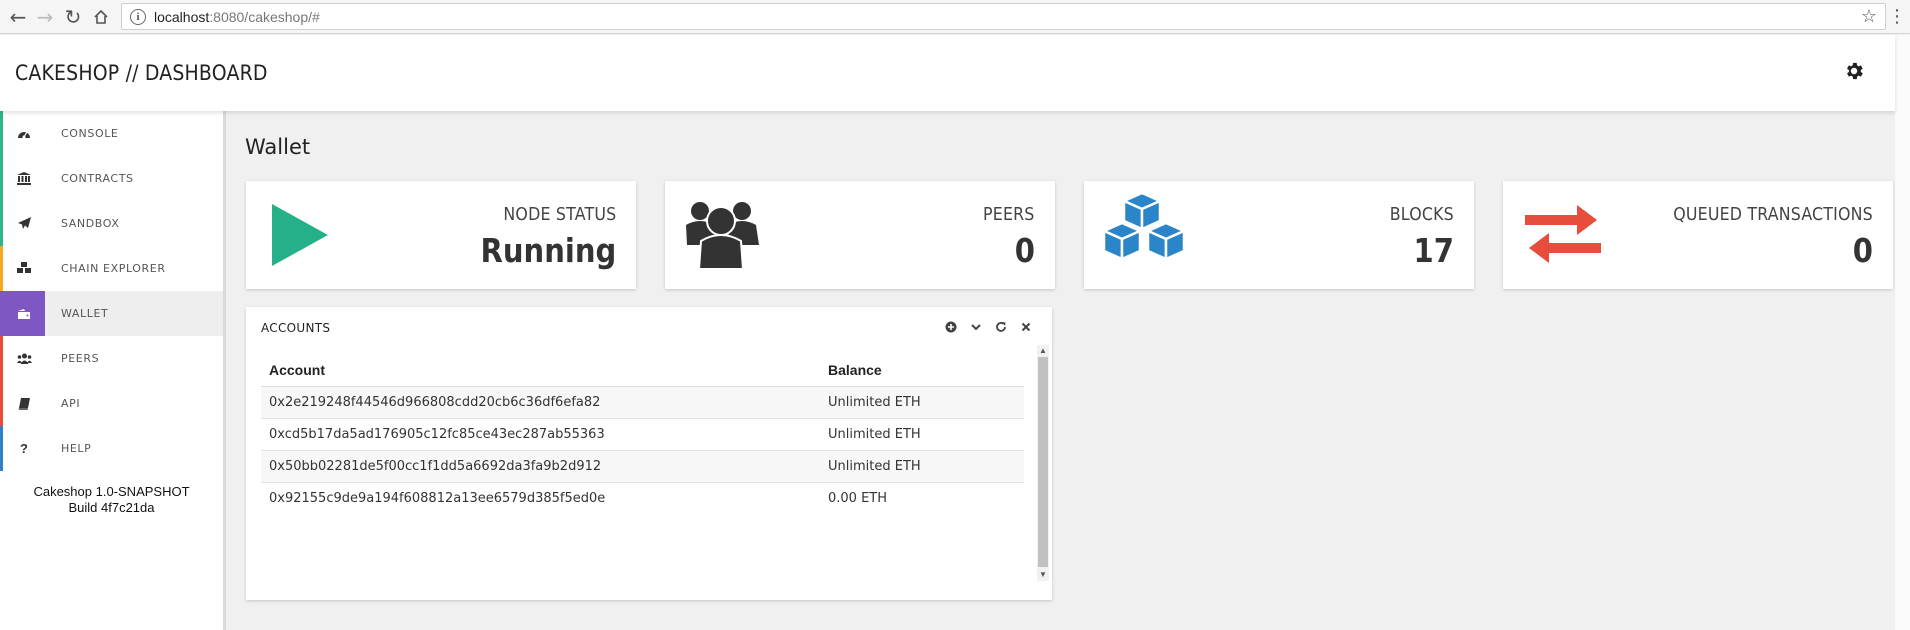 This screenshot has width=1910, height=630. I want to click on home-icon, so click(101, 17).